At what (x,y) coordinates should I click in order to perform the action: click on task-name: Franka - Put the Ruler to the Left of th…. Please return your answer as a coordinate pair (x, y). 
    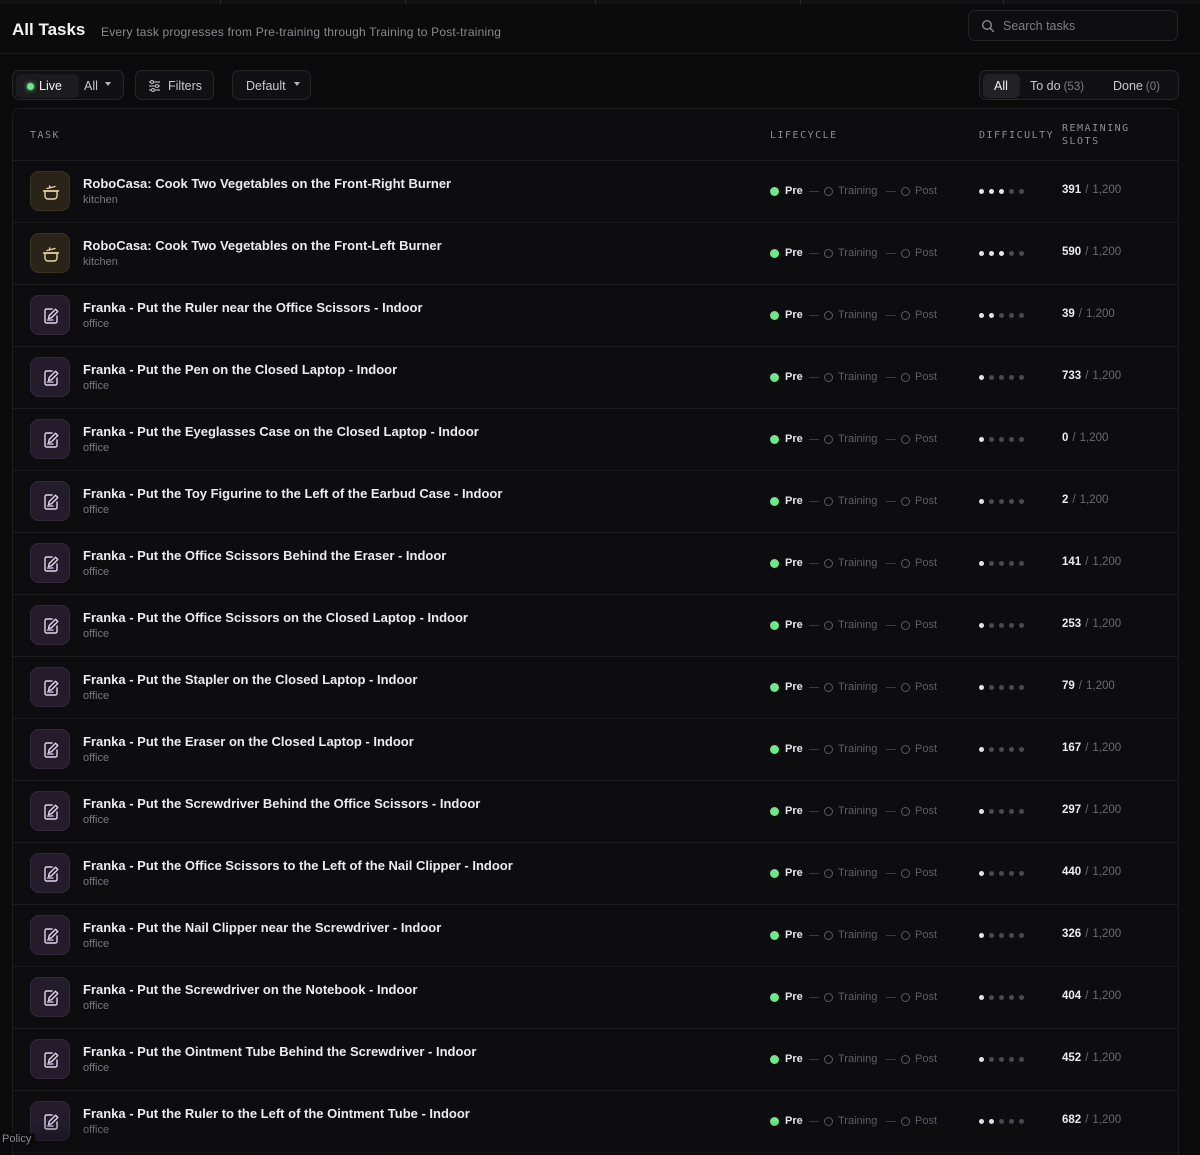
    Looking at the image, I should click on (276, 1113).